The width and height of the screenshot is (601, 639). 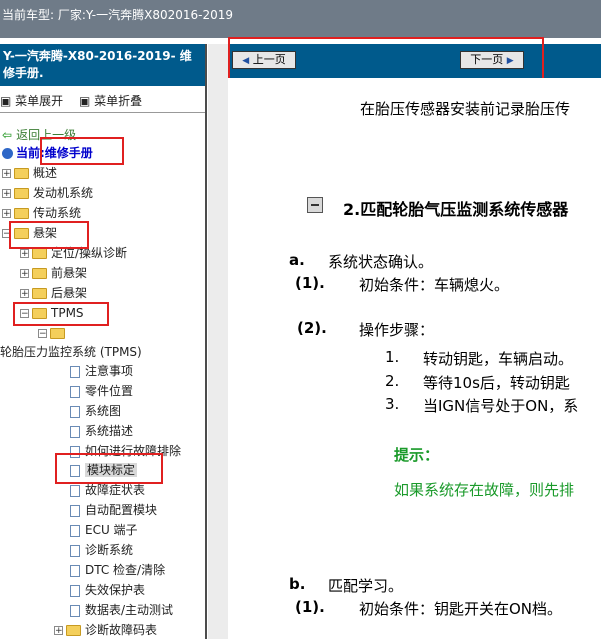 I want to click on tree-item-front-suspension: + 前悬架, so click(x=53, y=273).